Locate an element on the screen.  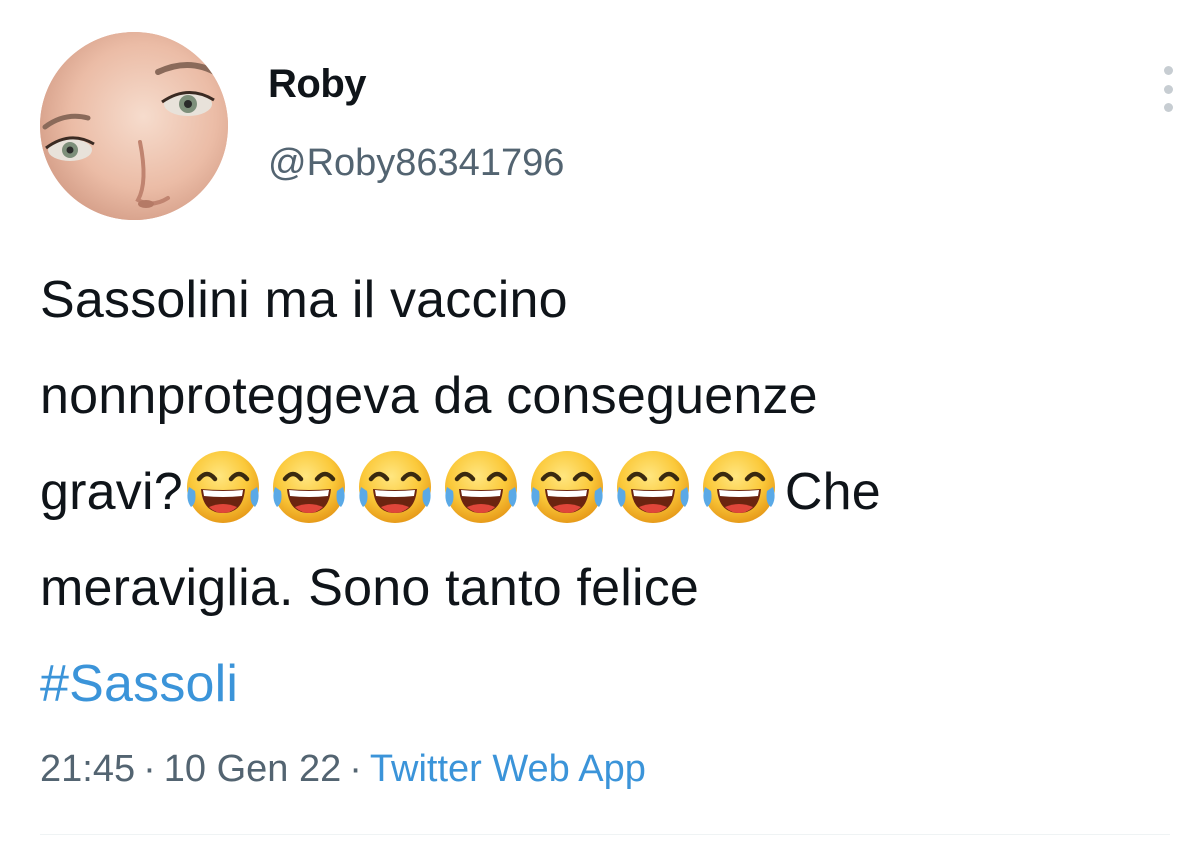
divider is located at coordinates (605, 834).